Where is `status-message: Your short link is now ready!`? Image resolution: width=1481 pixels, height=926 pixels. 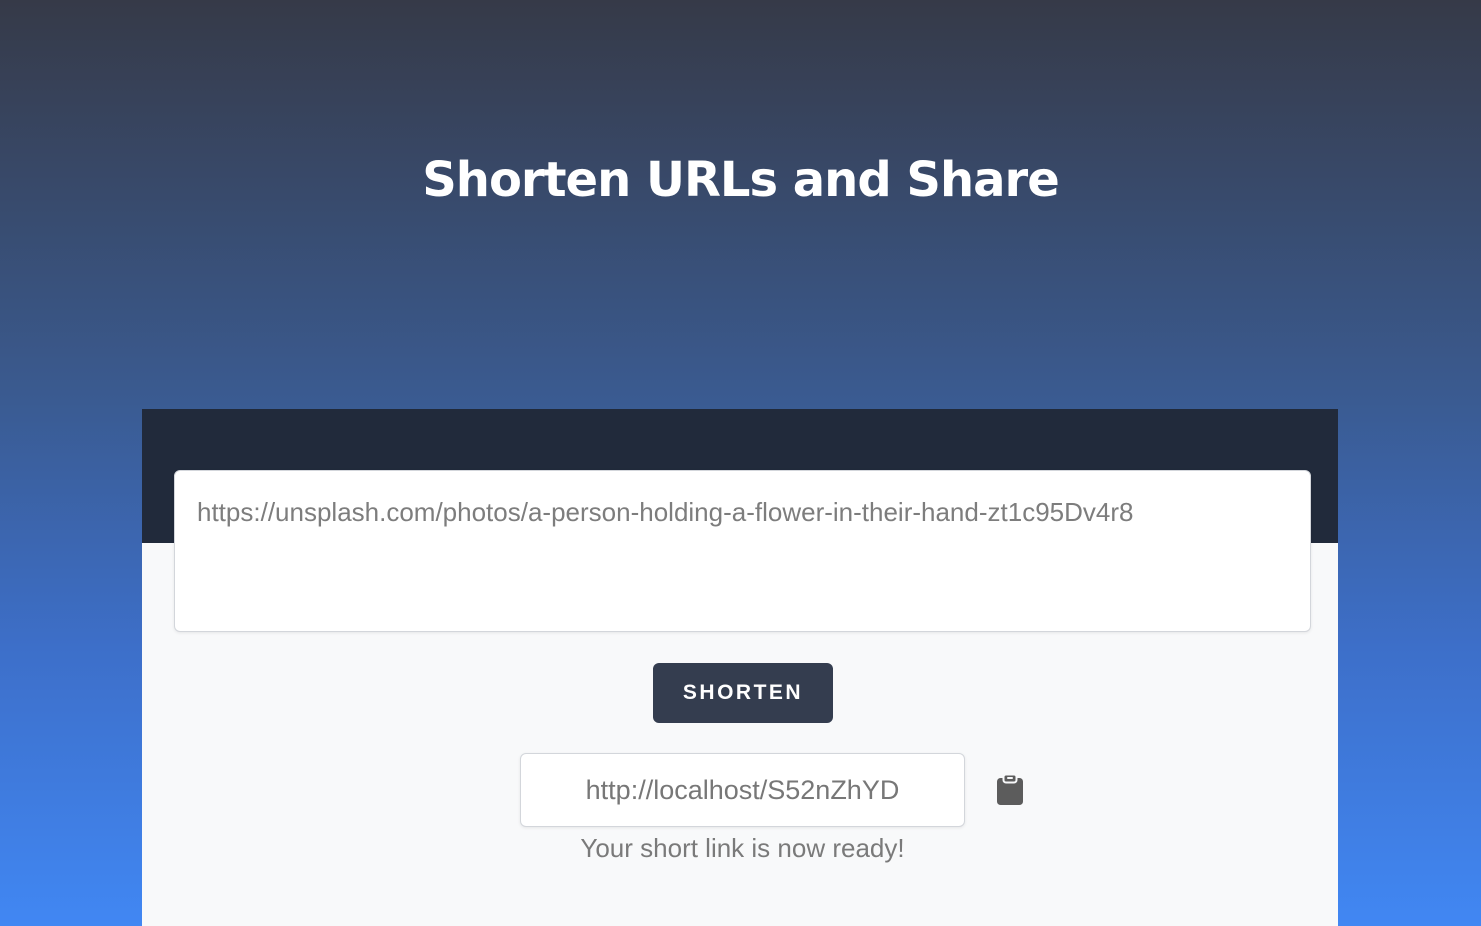
status-message: Your short link is now ready! is located at coordinates (742, 848).